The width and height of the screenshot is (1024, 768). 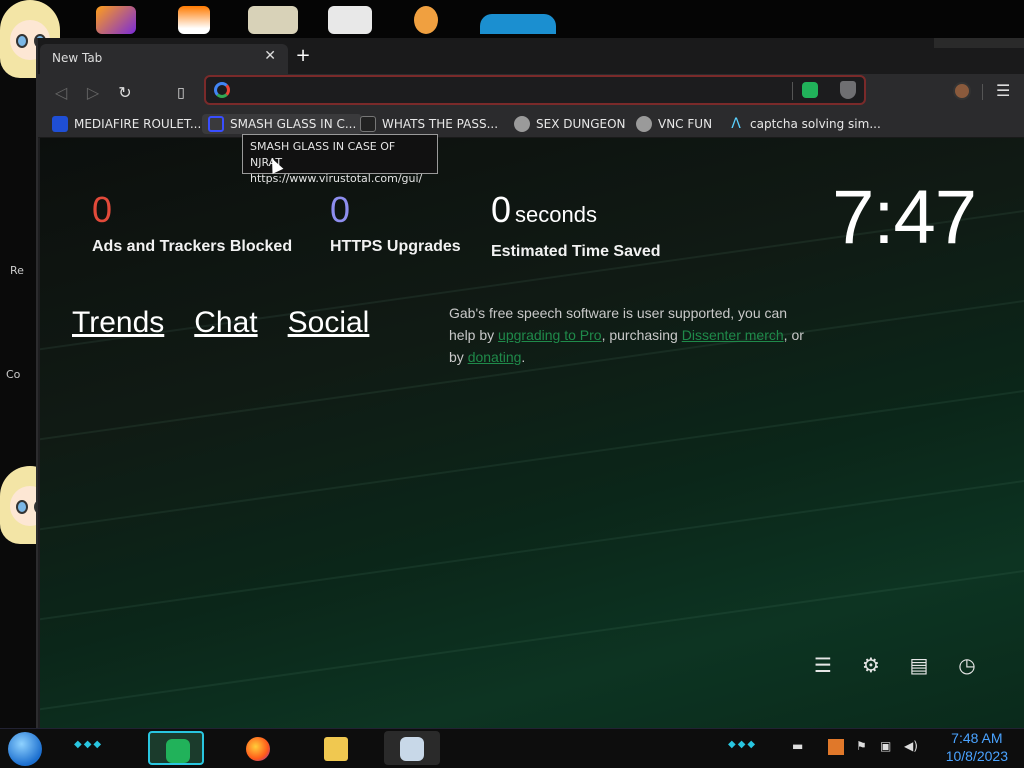 I want to click on menu-icon: ☰, so click(x=1003, y=90).